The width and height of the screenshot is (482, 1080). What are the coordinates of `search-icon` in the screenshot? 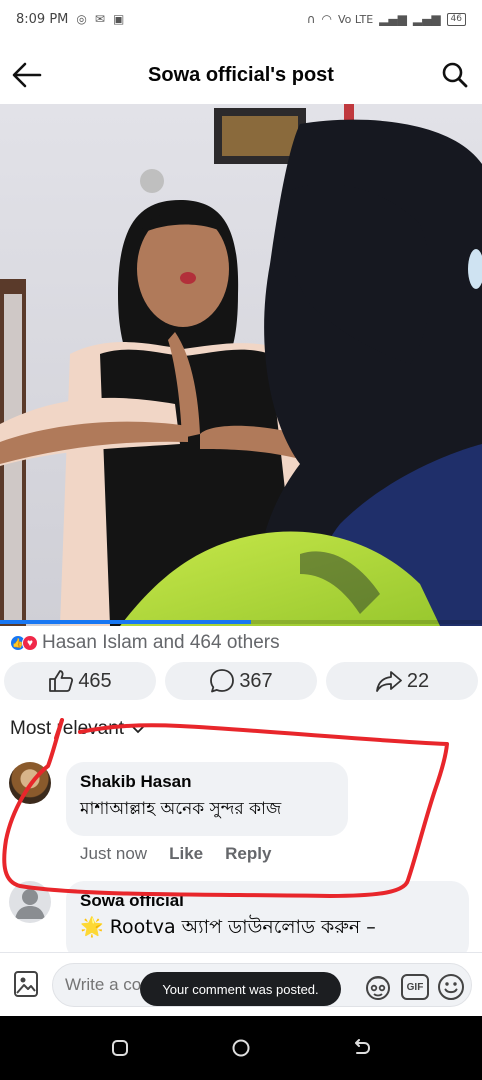 It's located at (455, 75).